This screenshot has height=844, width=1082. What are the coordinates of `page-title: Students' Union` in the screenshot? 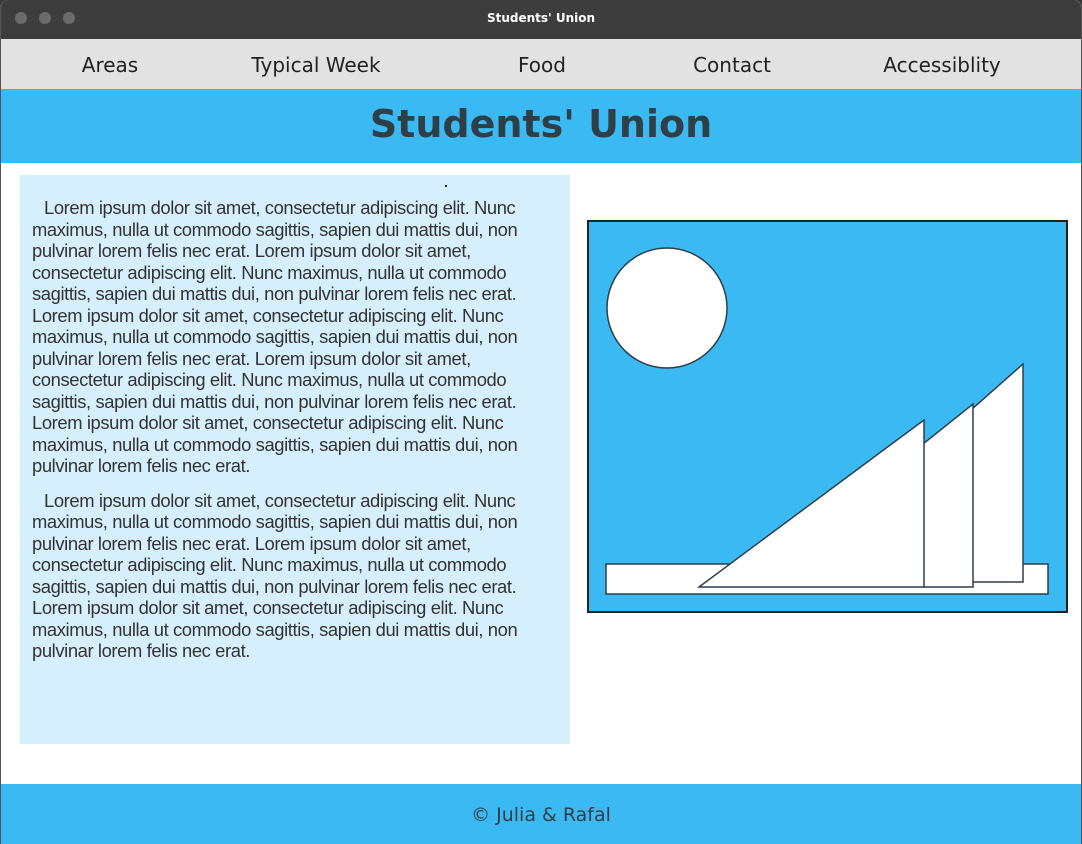 It's located at (541, 124).